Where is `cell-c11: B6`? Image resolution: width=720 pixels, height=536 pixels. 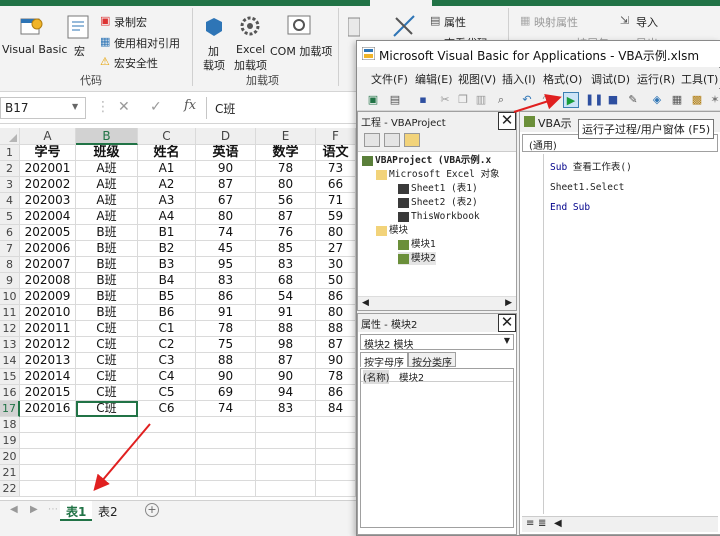
cell-c11: B6 is located at coordinates (167, 313).